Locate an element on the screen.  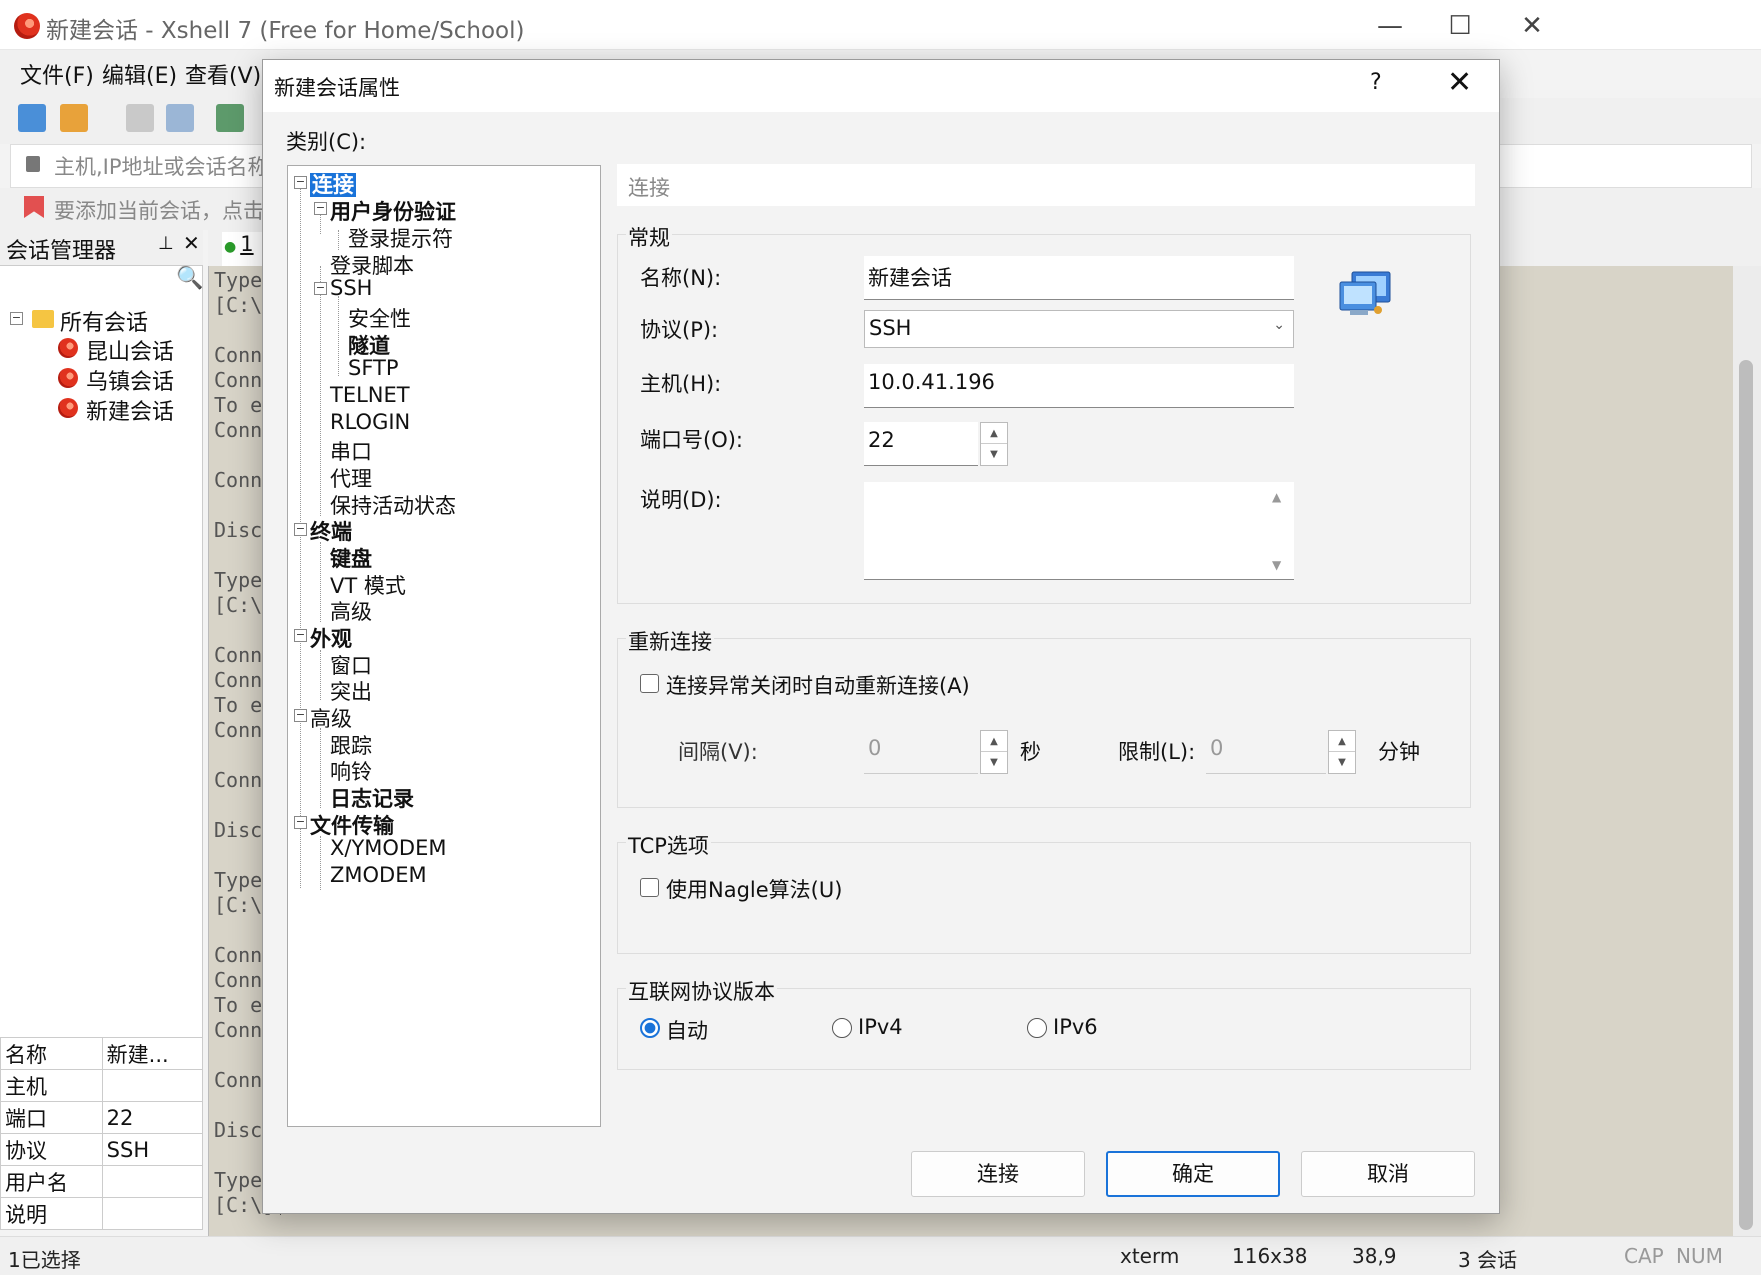
help-button: ? is located at coordinates (1376, 82).